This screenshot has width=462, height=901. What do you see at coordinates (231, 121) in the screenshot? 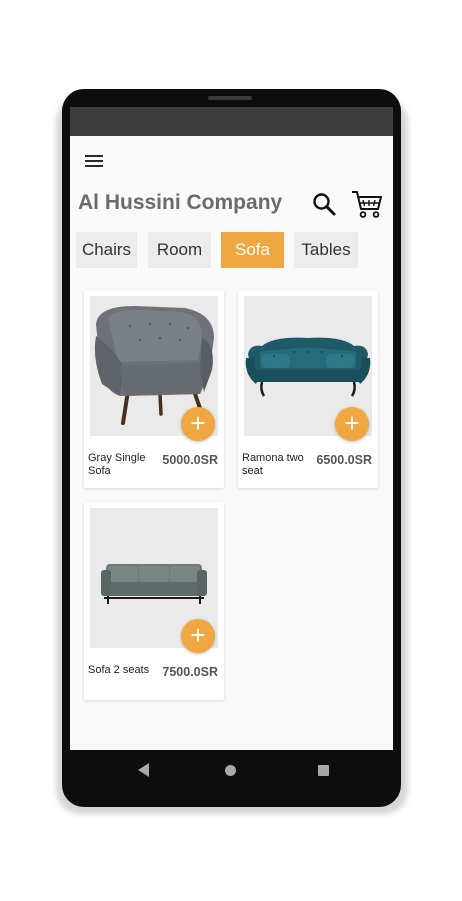
I see `status-bar` at bounding box center [231, 121].